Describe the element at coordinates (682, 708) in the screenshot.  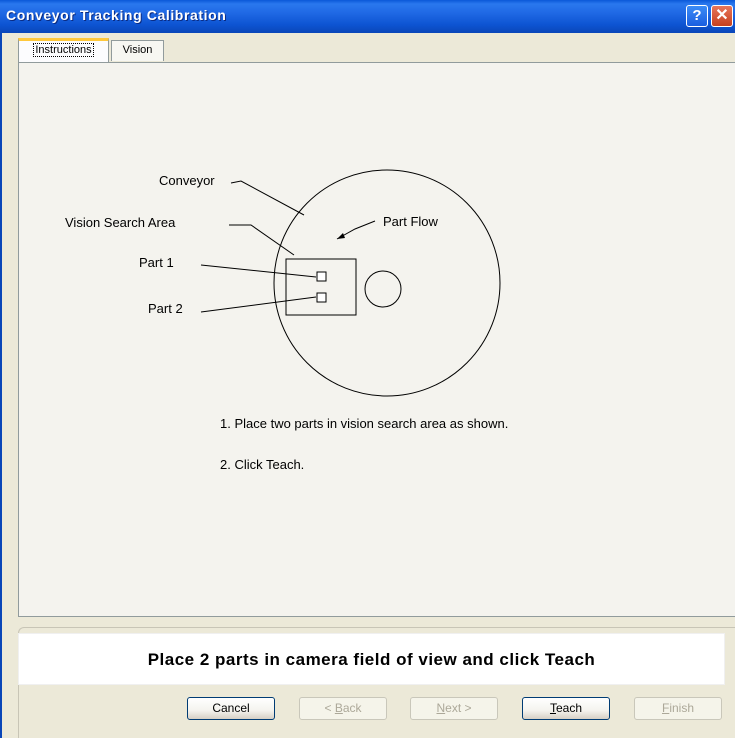
I see `finish-button-rest: inish` at that location.